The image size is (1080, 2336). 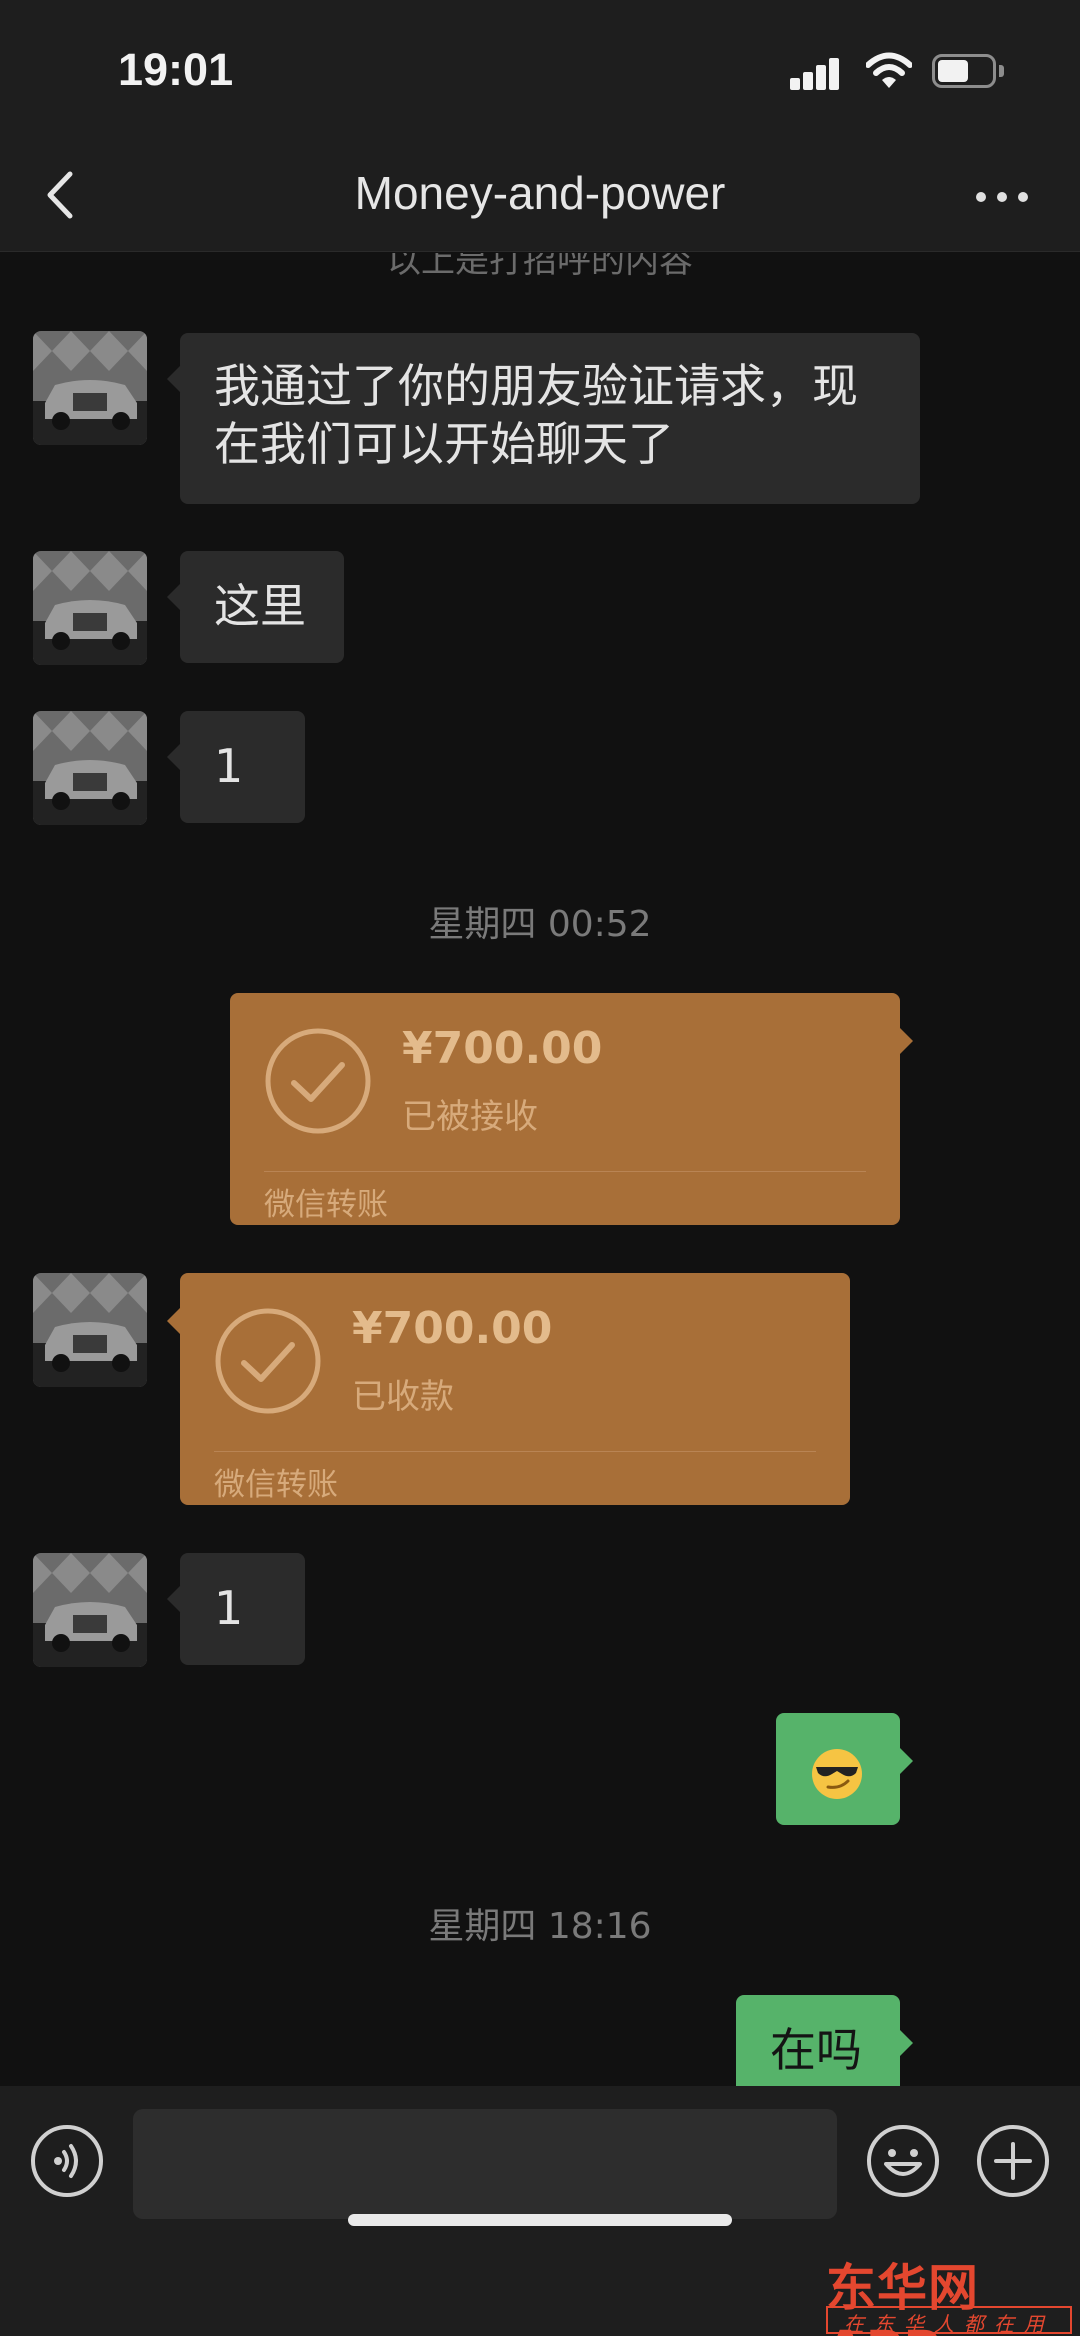 I want to click on smirking-face-with-sunglasses-icon, so click(x=837, y=1774).